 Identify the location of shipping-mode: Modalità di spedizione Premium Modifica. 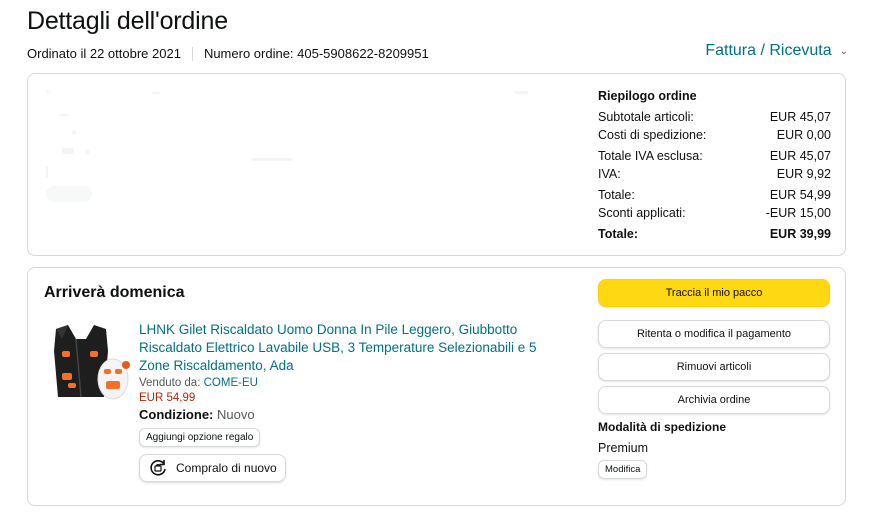
(714, 449).